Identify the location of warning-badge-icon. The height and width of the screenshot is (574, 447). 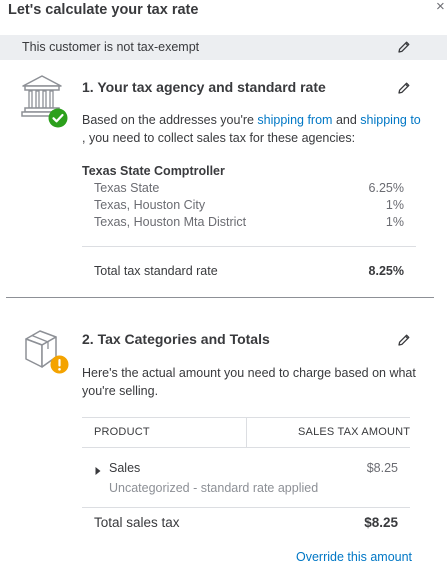
(59, 364).